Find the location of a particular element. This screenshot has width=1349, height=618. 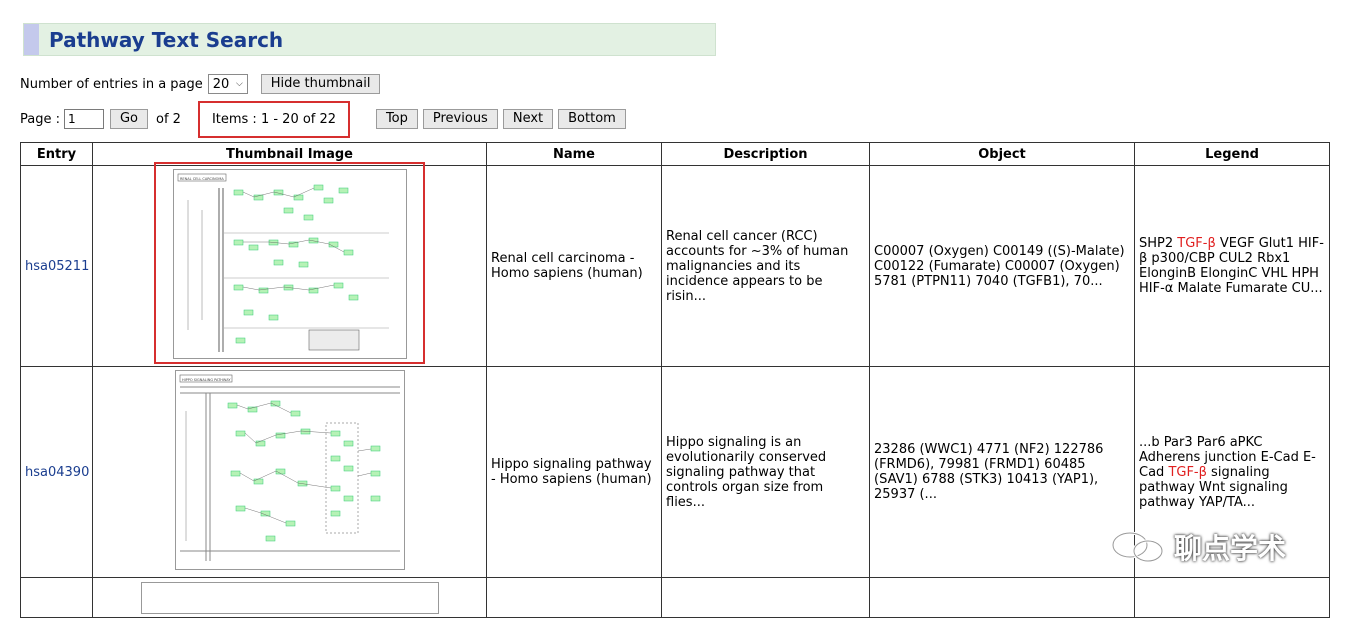

go-button: Go is located at coordinates (129, 119).